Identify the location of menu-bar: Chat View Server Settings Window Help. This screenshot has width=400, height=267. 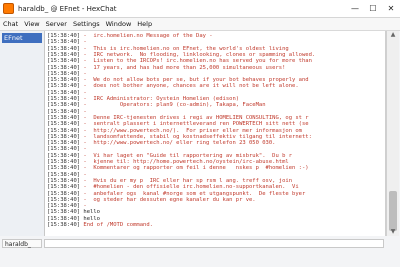
(200, 24).